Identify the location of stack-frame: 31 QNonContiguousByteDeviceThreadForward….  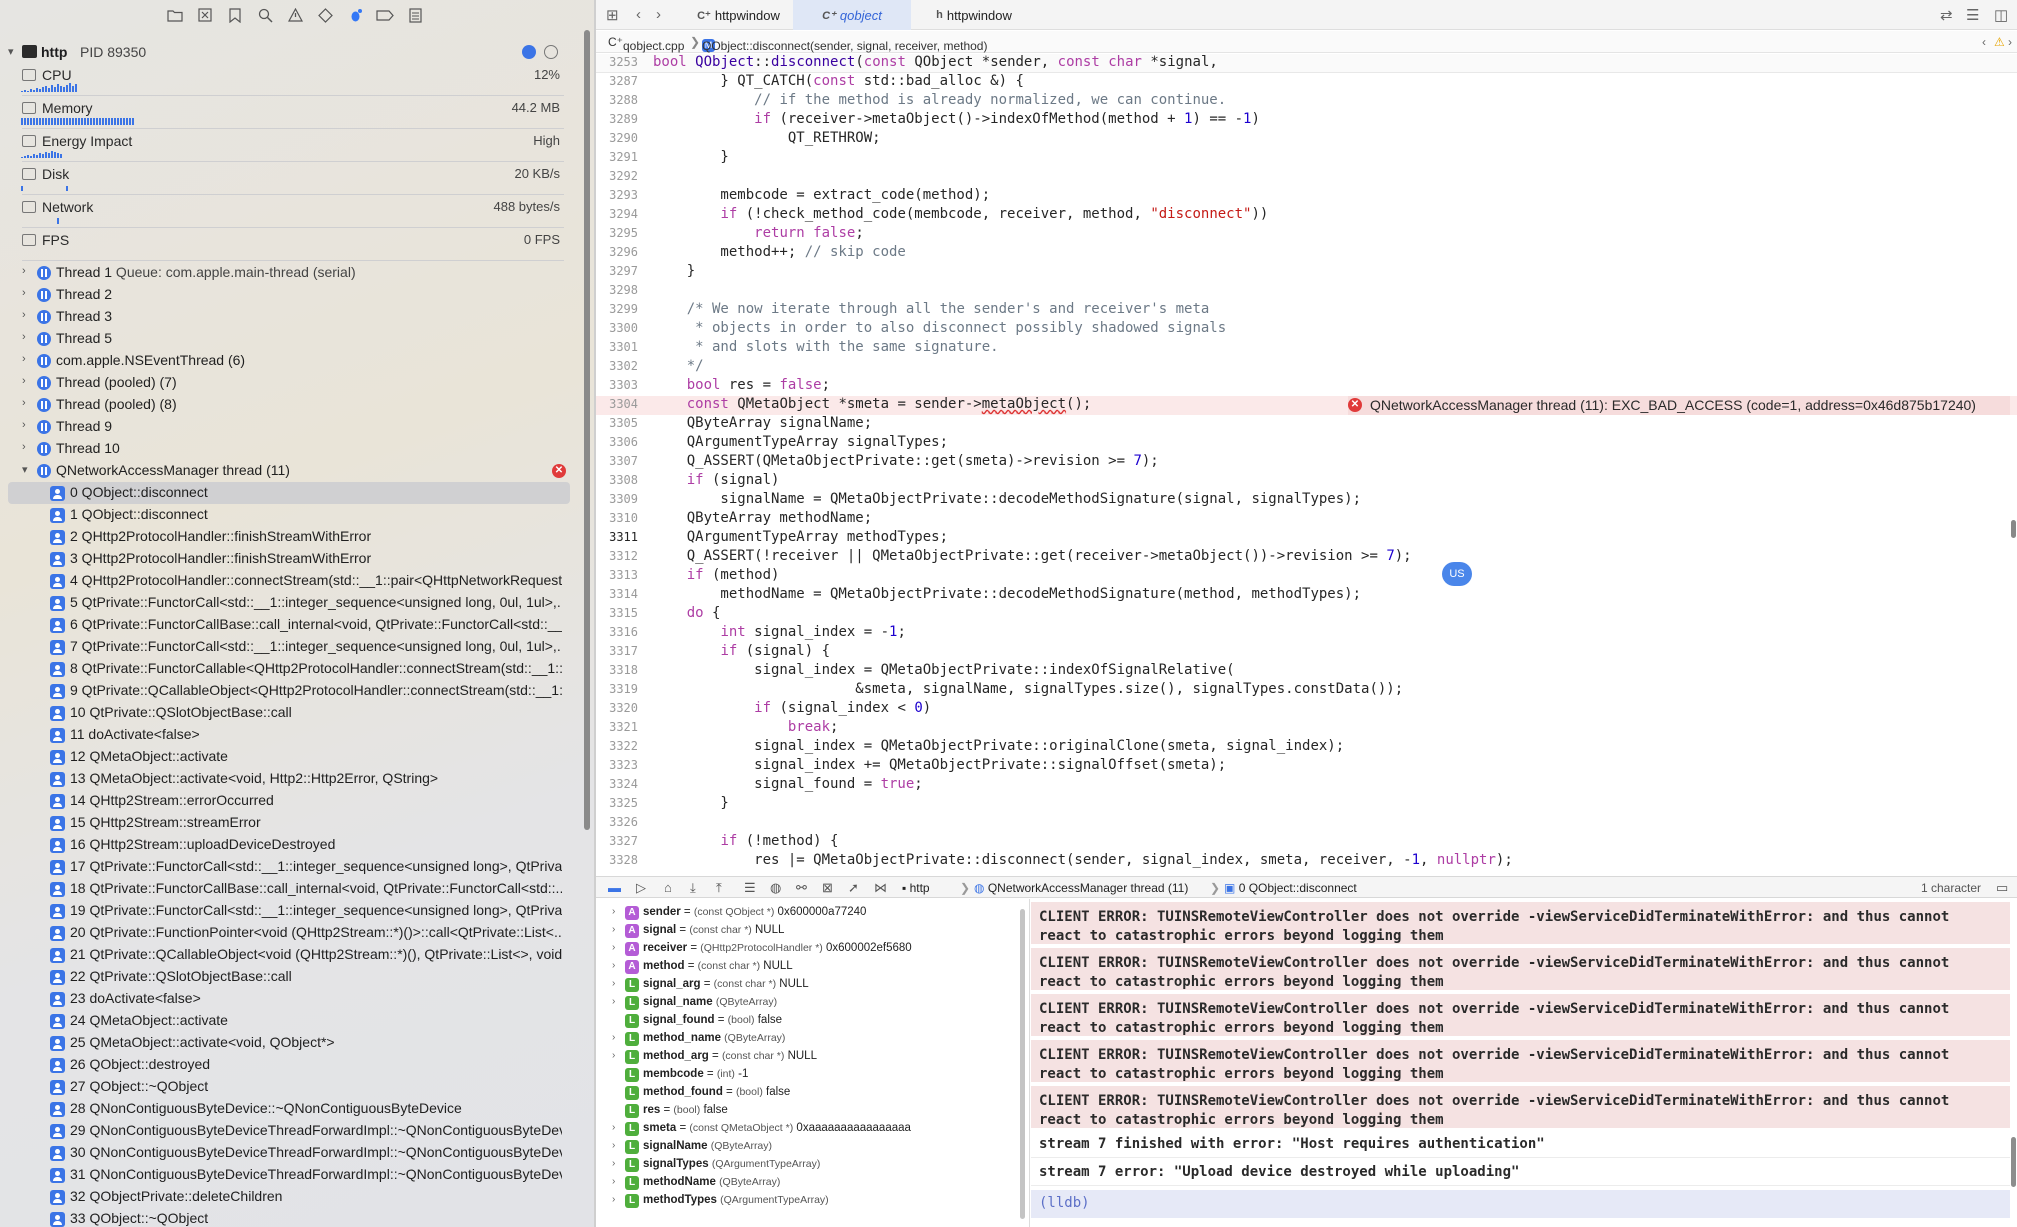
(297, 1175).